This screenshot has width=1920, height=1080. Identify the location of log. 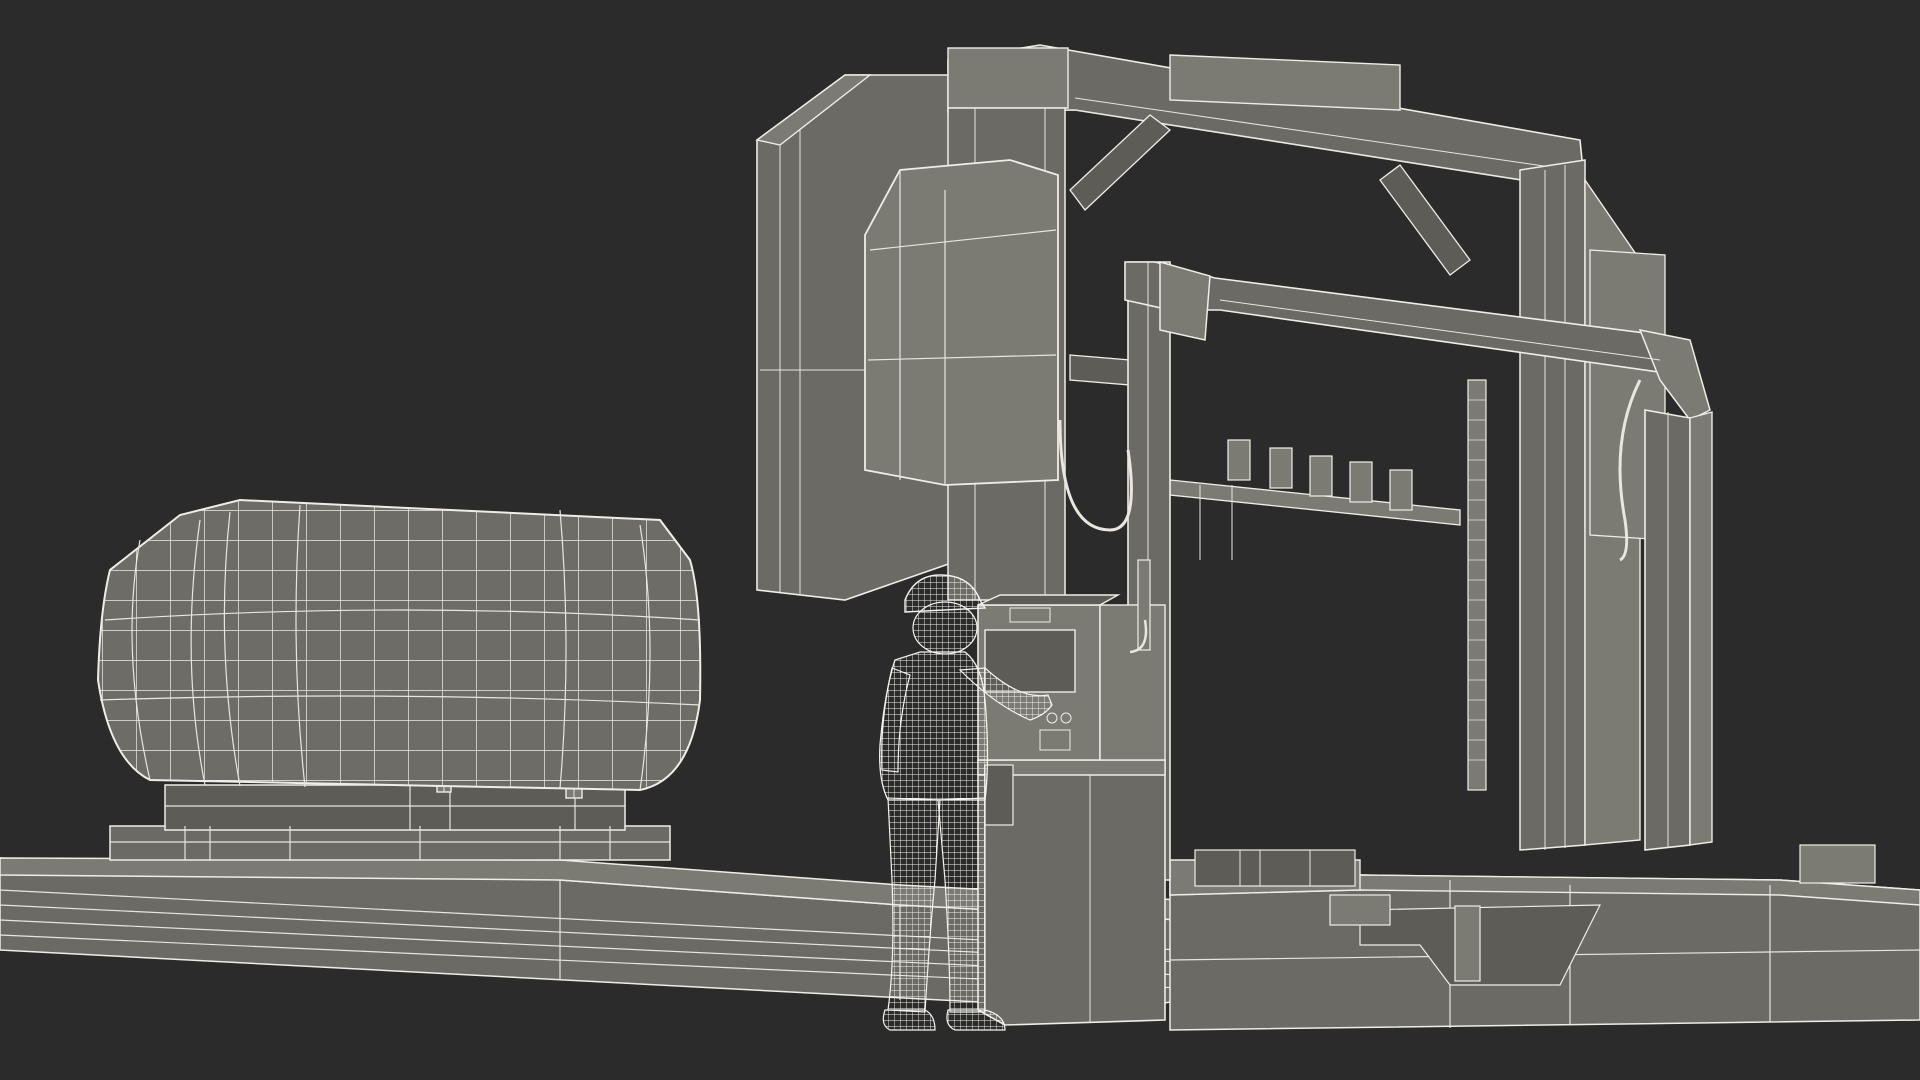
(399, 645).